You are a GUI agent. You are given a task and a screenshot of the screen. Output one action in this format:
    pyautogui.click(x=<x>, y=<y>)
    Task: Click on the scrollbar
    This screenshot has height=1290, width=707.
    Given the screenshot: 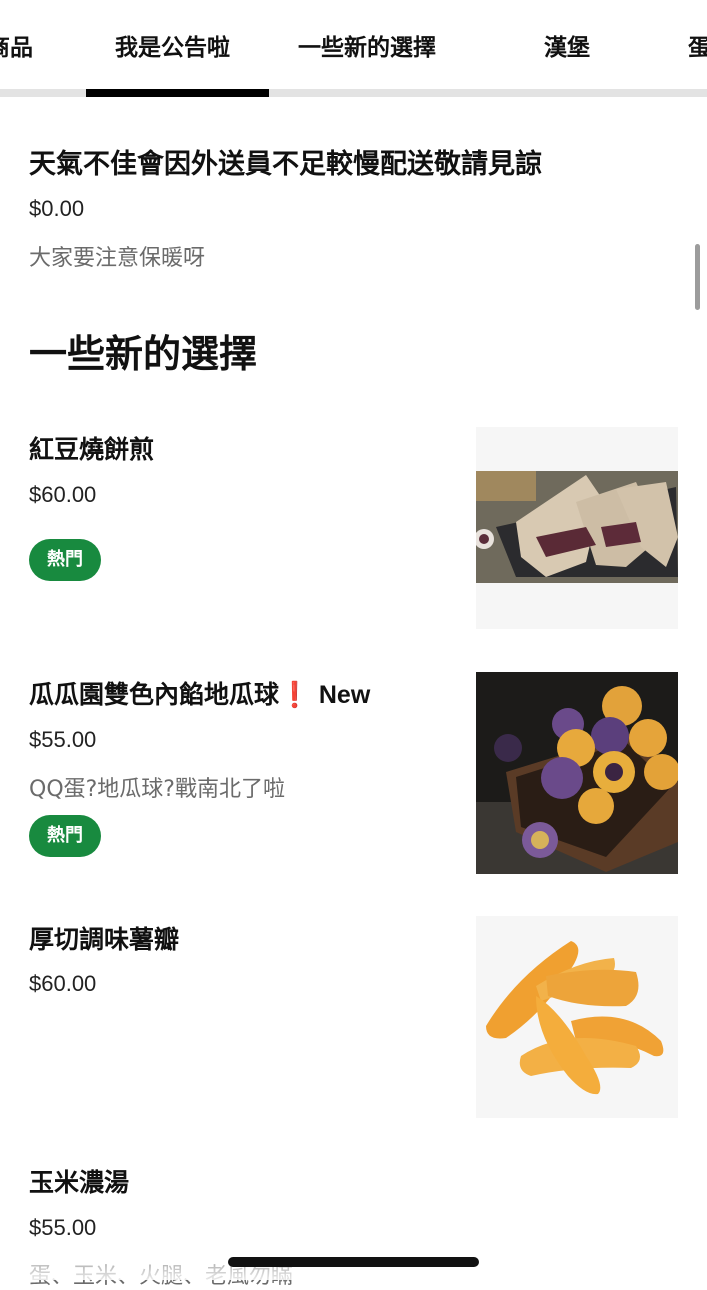 What is the action you would take?
    pyautogui.click(x=697, y=277)
    